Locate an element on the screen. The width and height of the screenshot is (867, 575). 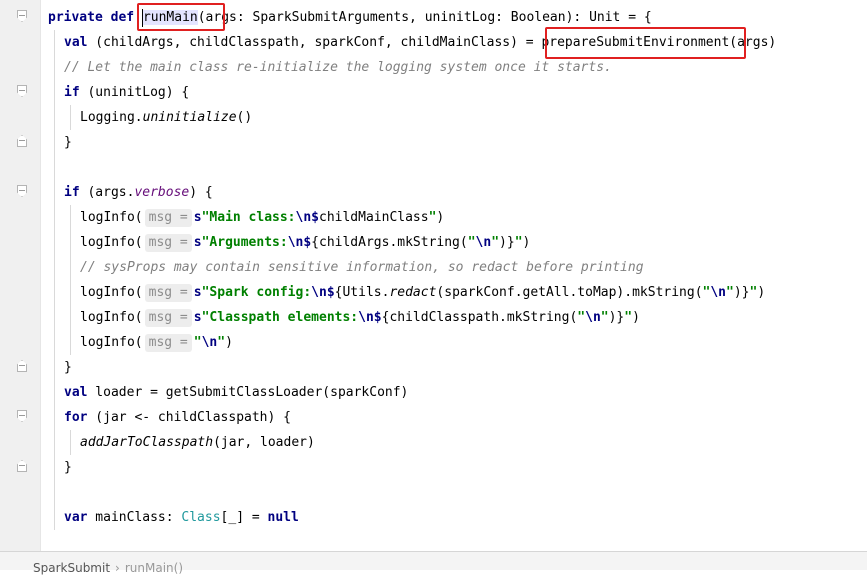
code-text: (sparkConf.getAll.toMap).mkString( is located at coordinates (569, 292).